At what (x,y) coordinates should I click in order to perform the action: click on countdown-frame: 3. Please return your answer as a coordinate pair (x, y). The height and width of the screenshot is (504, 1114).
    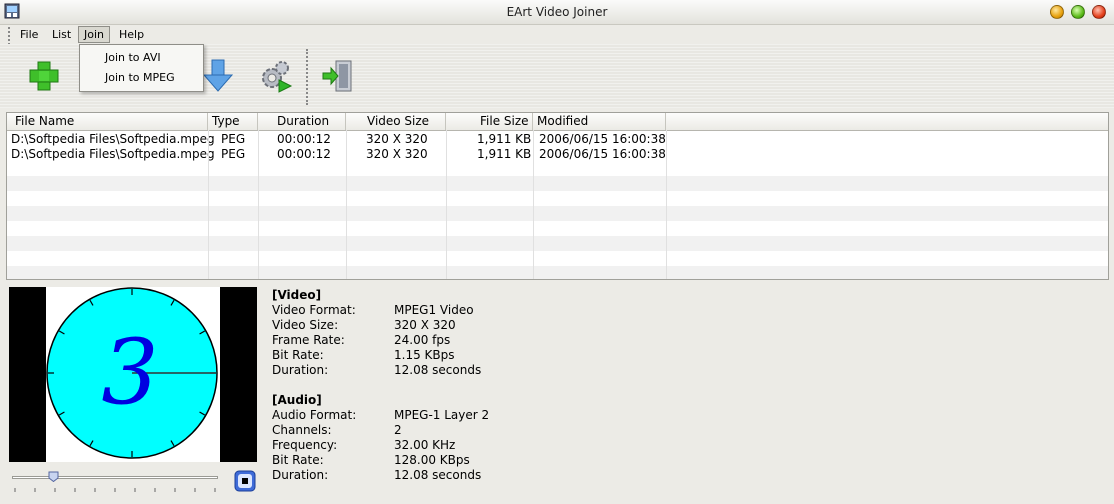
    Looking at the image, I should click on (133, 374).